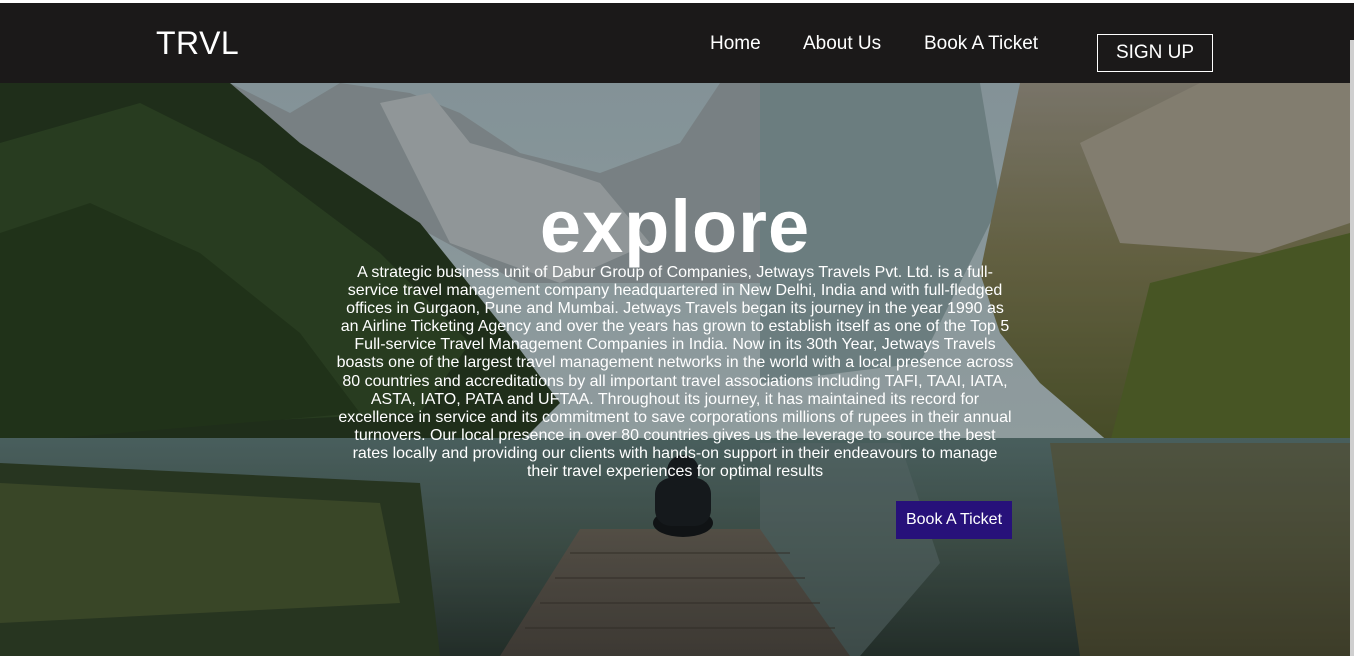  Describe the element at coordinates (954, 520) in the screenshot. I see `book-a-ticket-button: Book A Ticket` at that location.